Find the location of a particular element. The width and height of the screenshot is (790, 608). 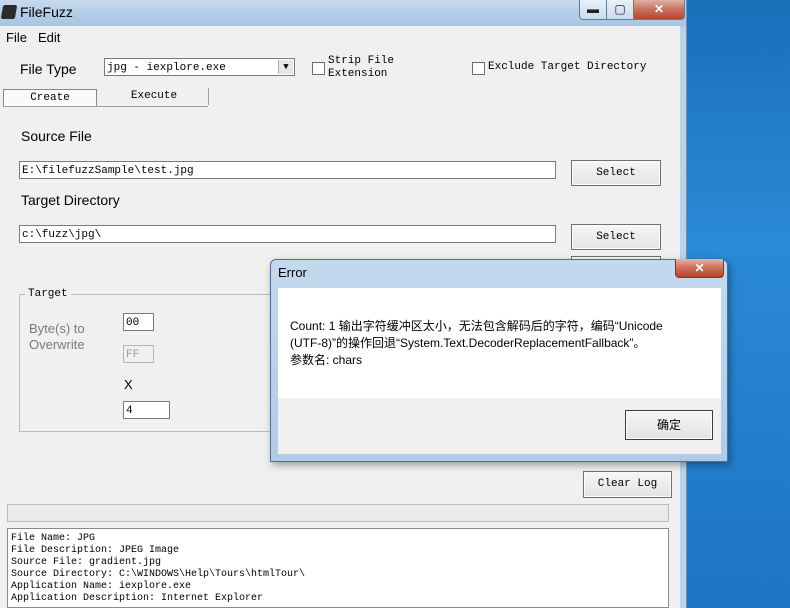

chevron-down-icon: ▼ is located at coordinates (285, 67).